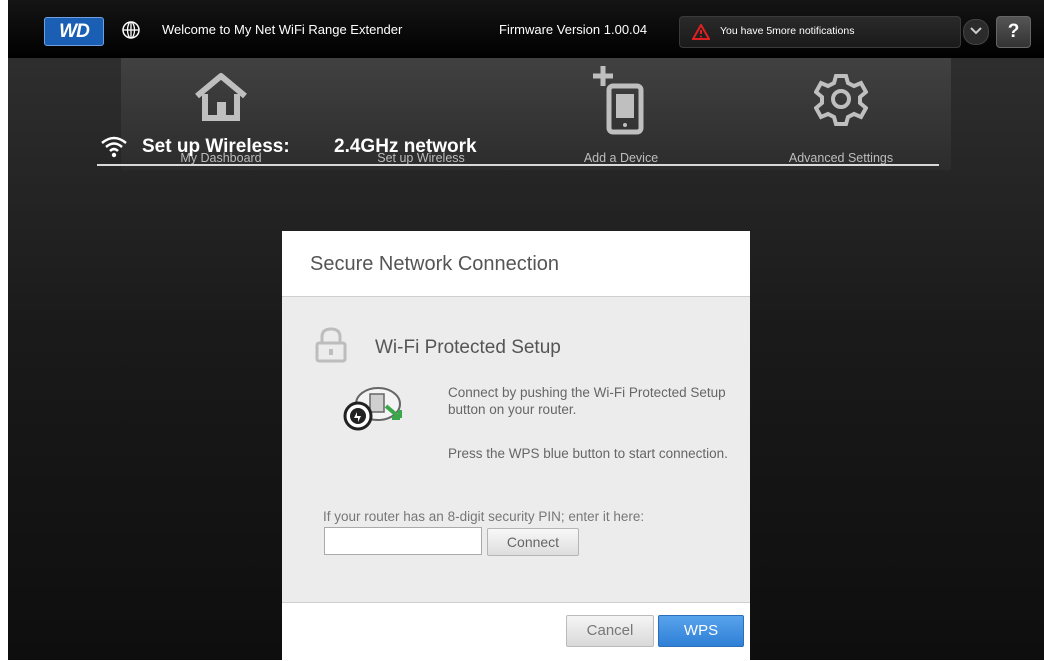 This screenshot has height=661, width=1044. What do you see at coordinates (701, 631) in the screenshot?
I see `wps-button: WPS` at bounding box center [701, 631].